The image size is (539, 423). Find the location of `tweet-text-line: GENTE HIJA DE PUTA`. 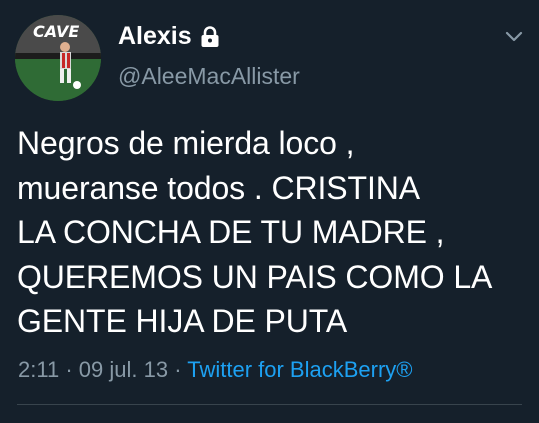

tweet-text-line: GENTE HIJA DE PUTA is located at coordinates (182, 321).